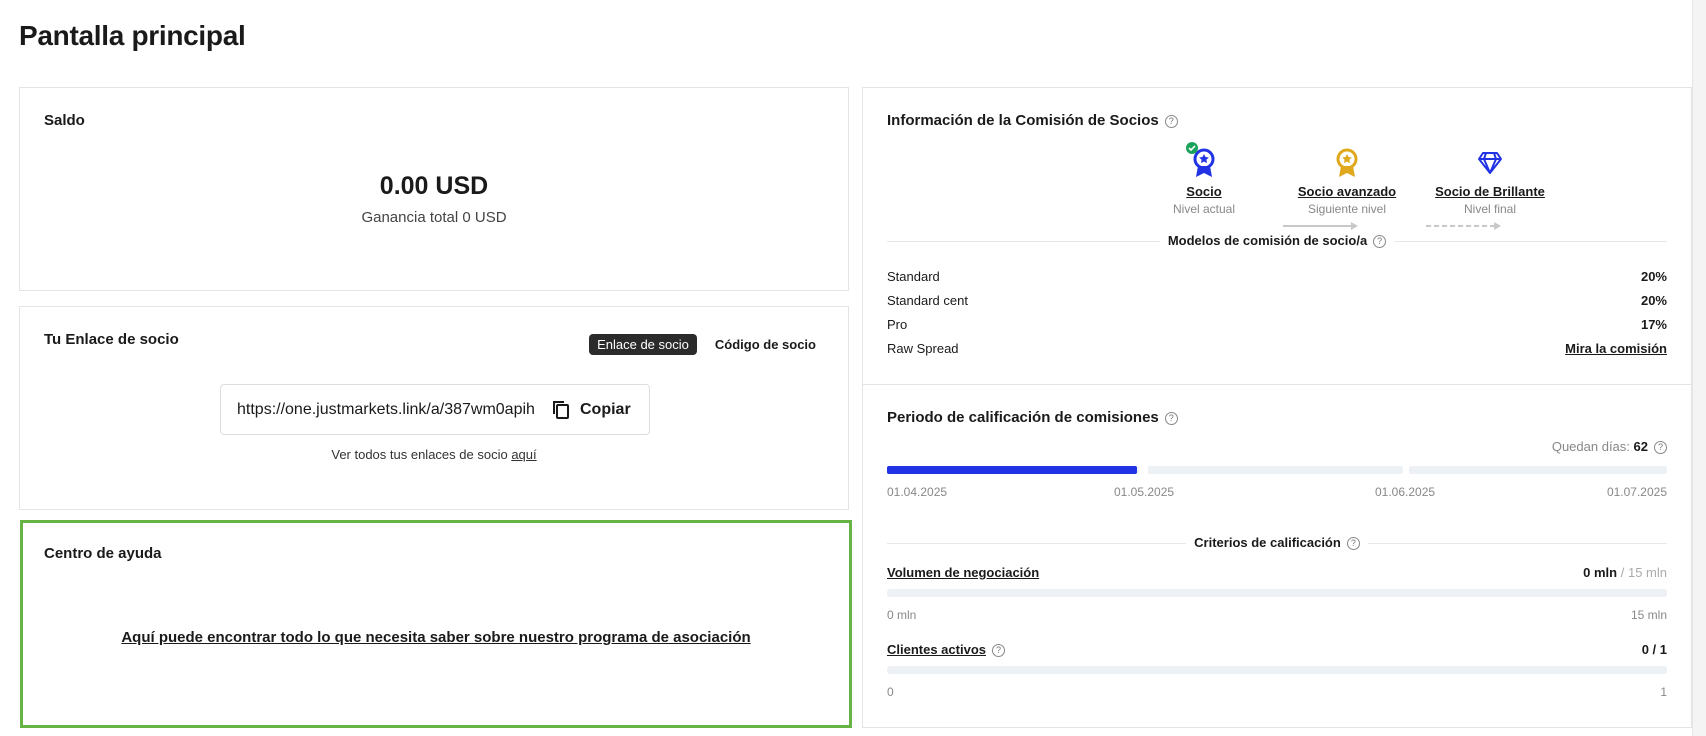  I want to click on criteria-label-text: Criterios de calificación, so click(1267, 542).